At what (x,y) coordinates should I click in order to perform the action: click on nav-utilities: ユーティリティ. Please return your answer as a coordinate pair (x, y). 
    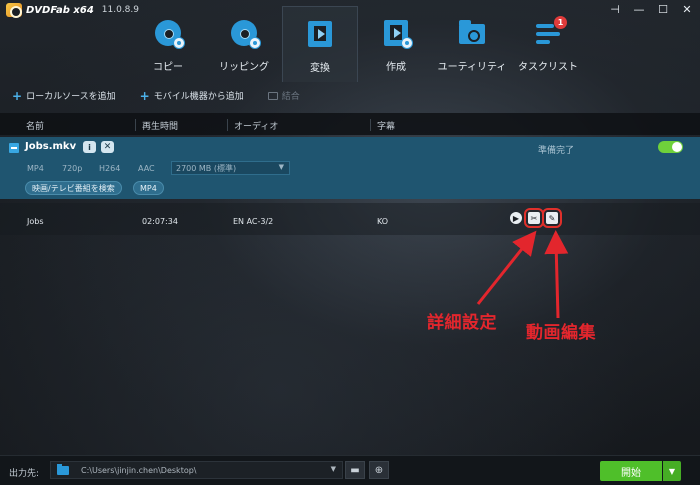
    Looking at the image, I should click on (472, 44).